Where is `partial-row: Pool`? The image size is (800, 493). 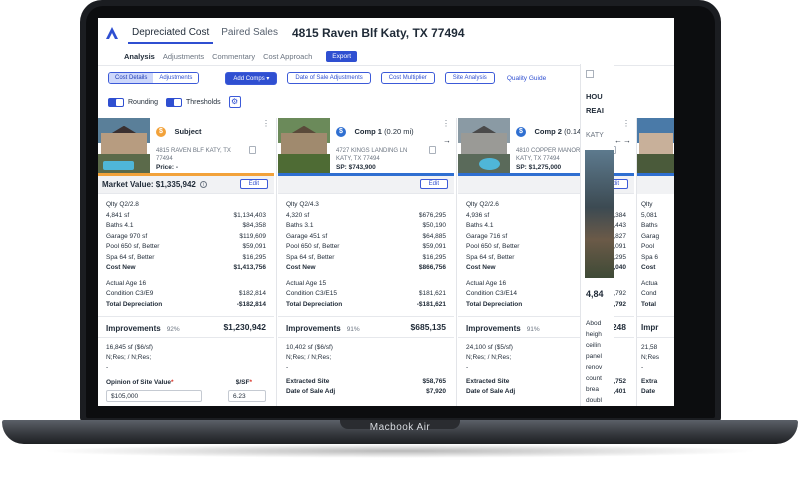
partial-row: Pool is located at coordinates (648, 246).